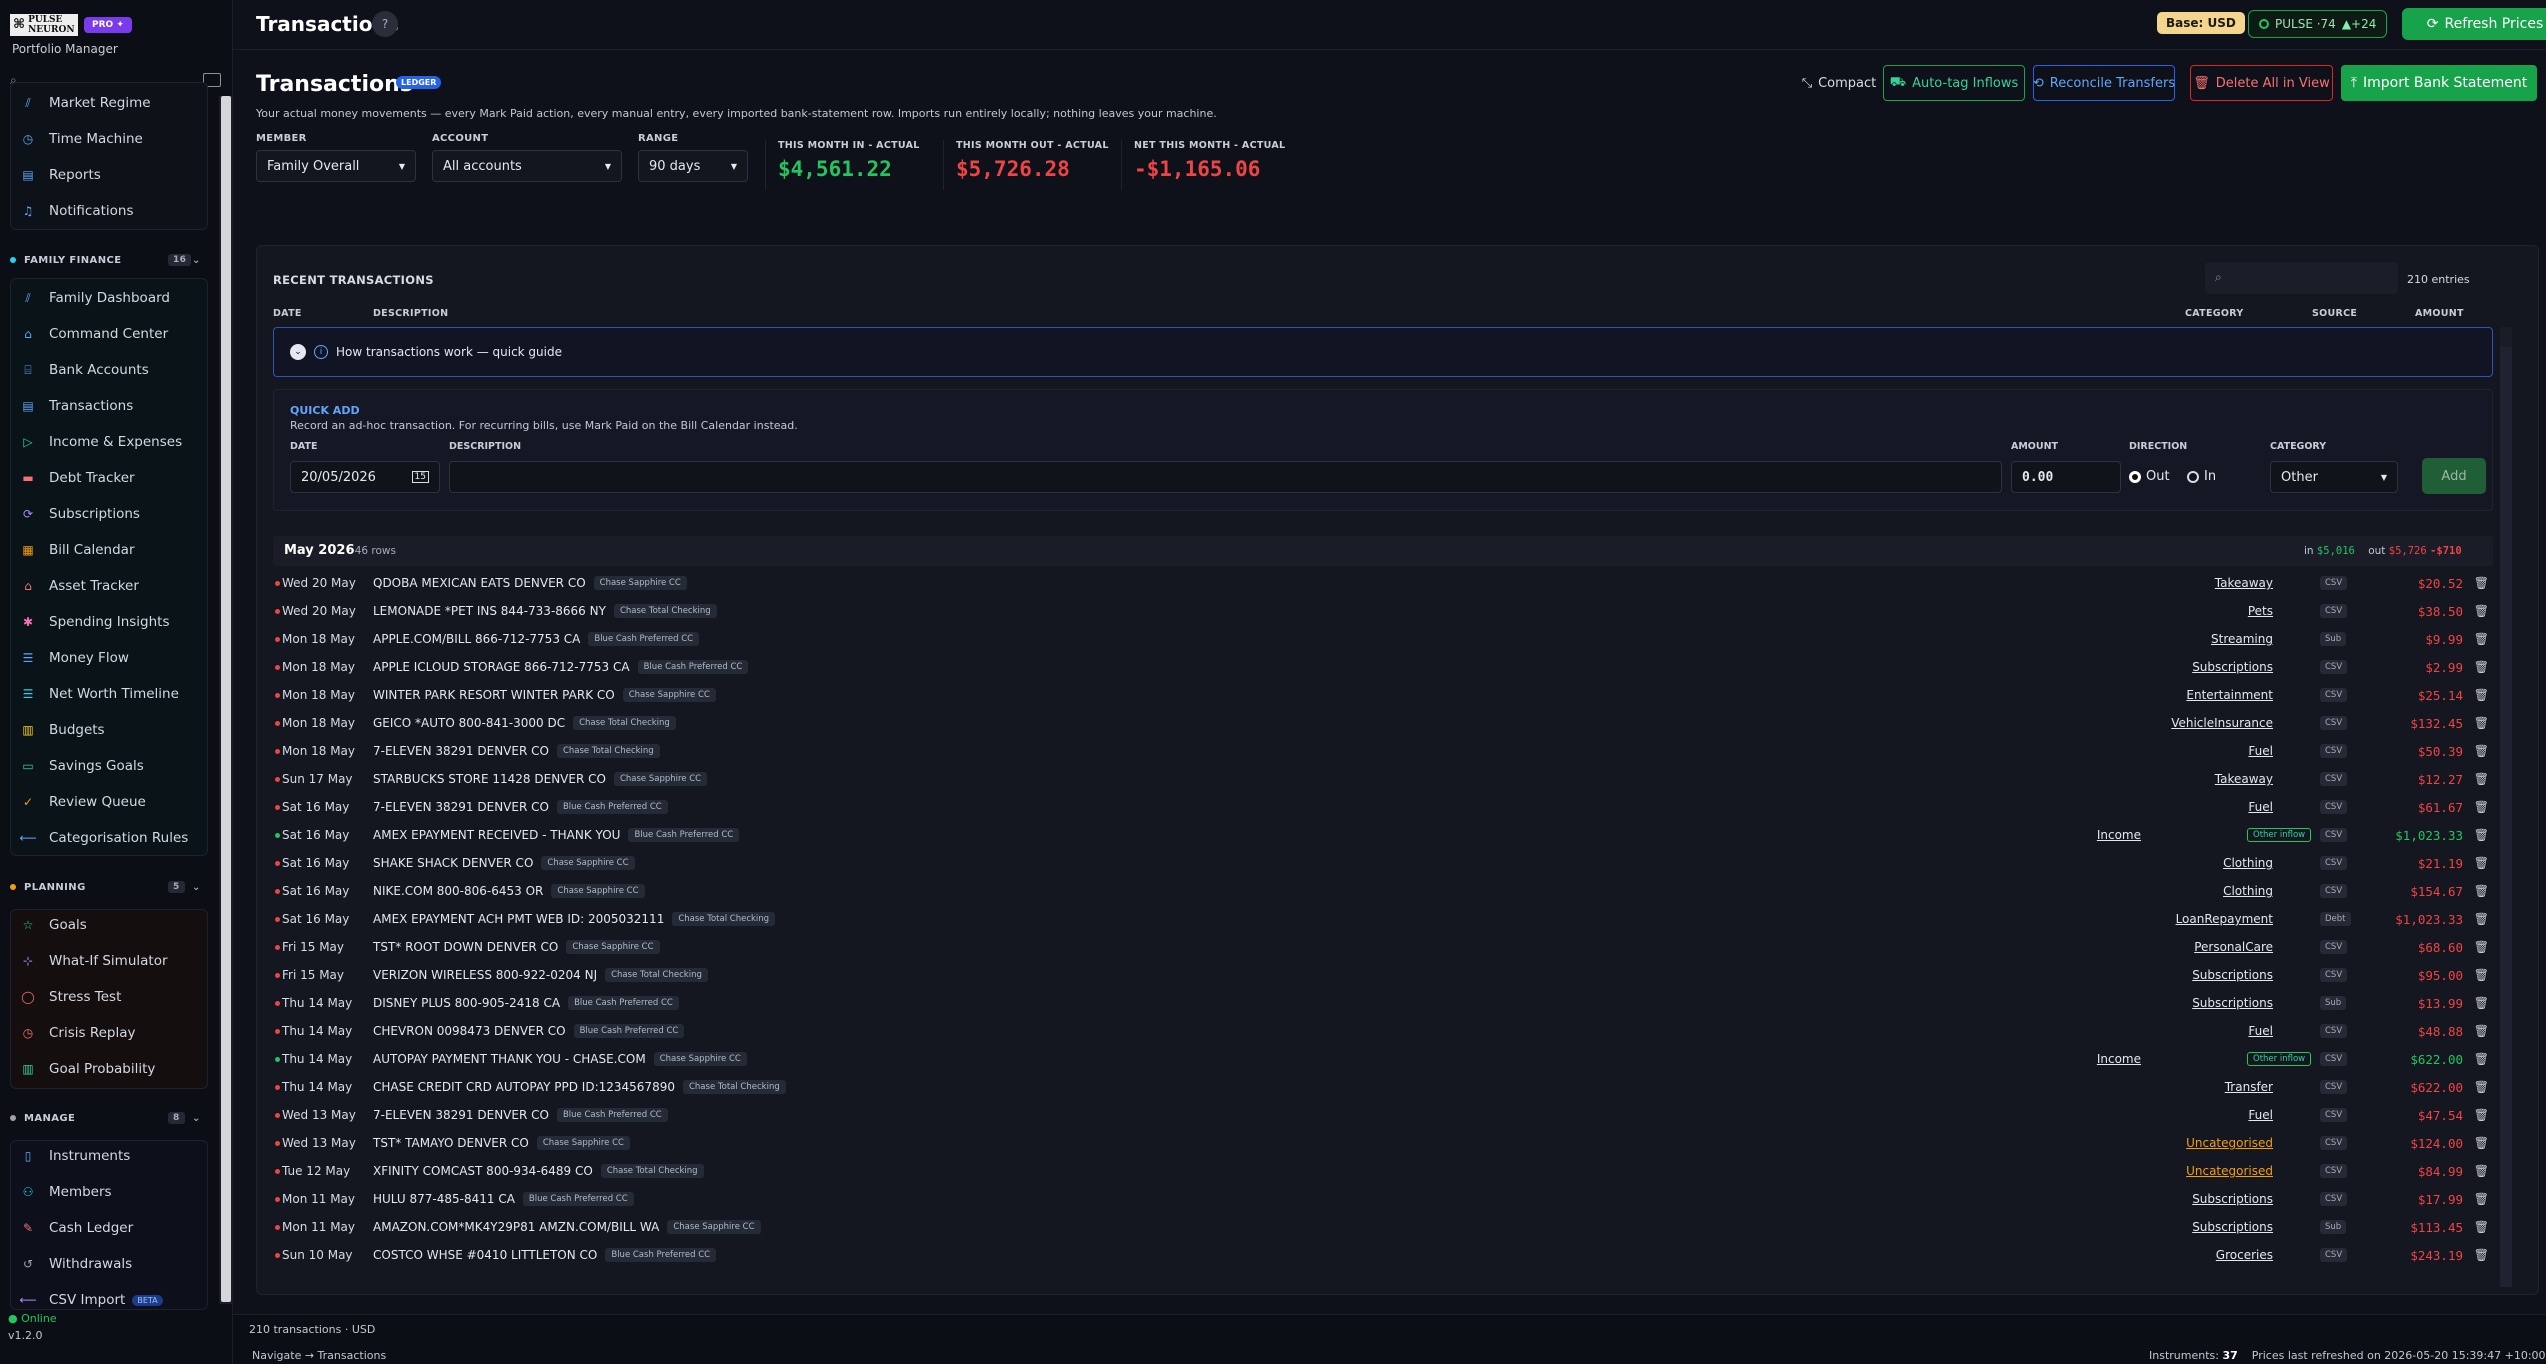 The width and height of the screenshot is (2546, 1364). What do you see at coordinates (81, 766) in the screenshot?
I see `sidebar-item-savings-goals: ▭ Savings Goals` at bounding box center [81, 766].